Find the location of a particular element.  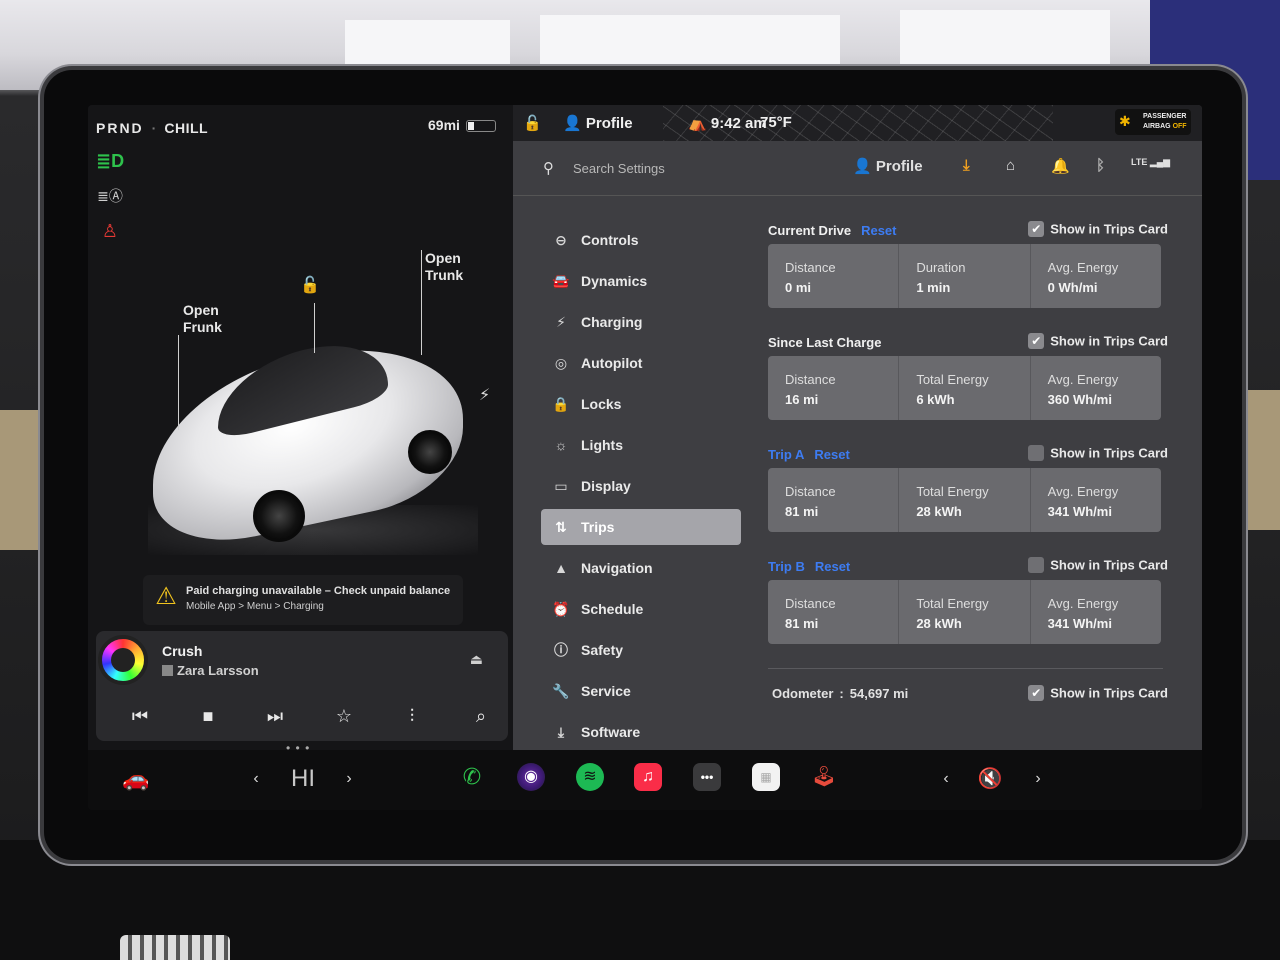

open-frunk-button: Open Frunk is located at coordinates (202, 319).